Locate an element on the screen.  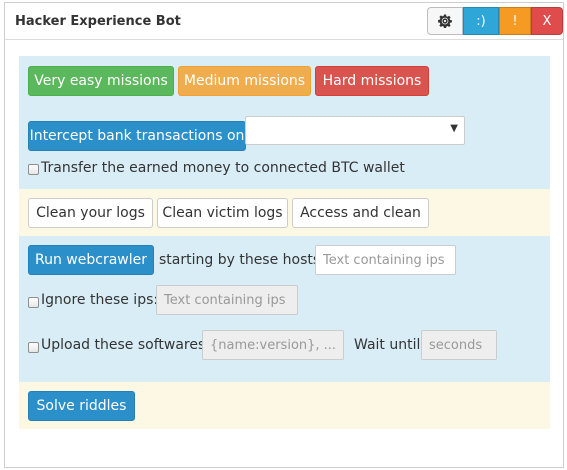
ignore-ips-label: Ignore these ips: is located at coordinates (100, 300).